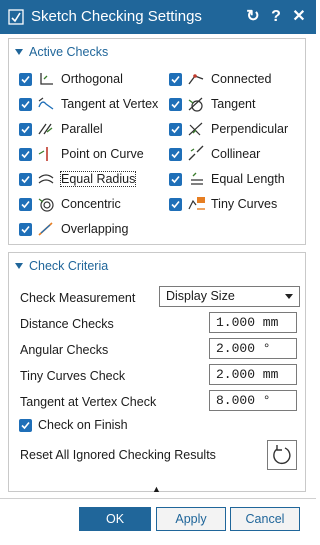  What do you see at coordinates (197, 178) in the screenshot?
I see `equal-length-icon` at bounding box center [197, 178].